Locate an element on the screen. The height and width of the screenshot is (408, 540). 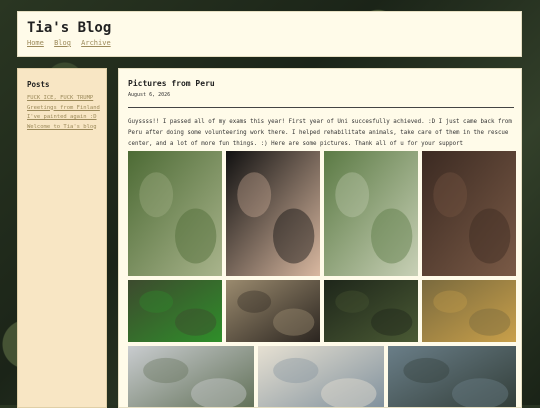
nav-blog-link: Blog is located at coordinates (62, 43).